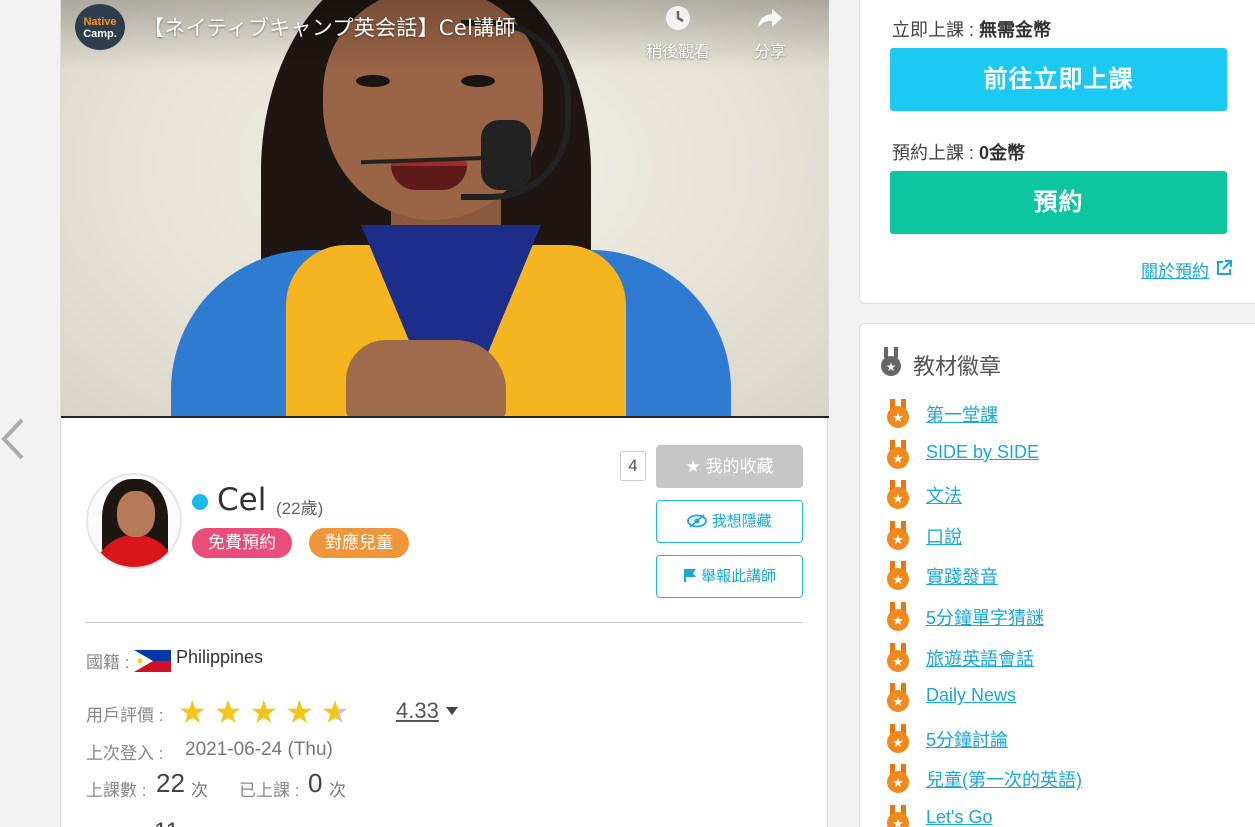  What do you see at coordinates (1004, 779) in the screenshot?
I see `badge-link: 兒童(第一次的英語)` at bounding box center [1004, 779].